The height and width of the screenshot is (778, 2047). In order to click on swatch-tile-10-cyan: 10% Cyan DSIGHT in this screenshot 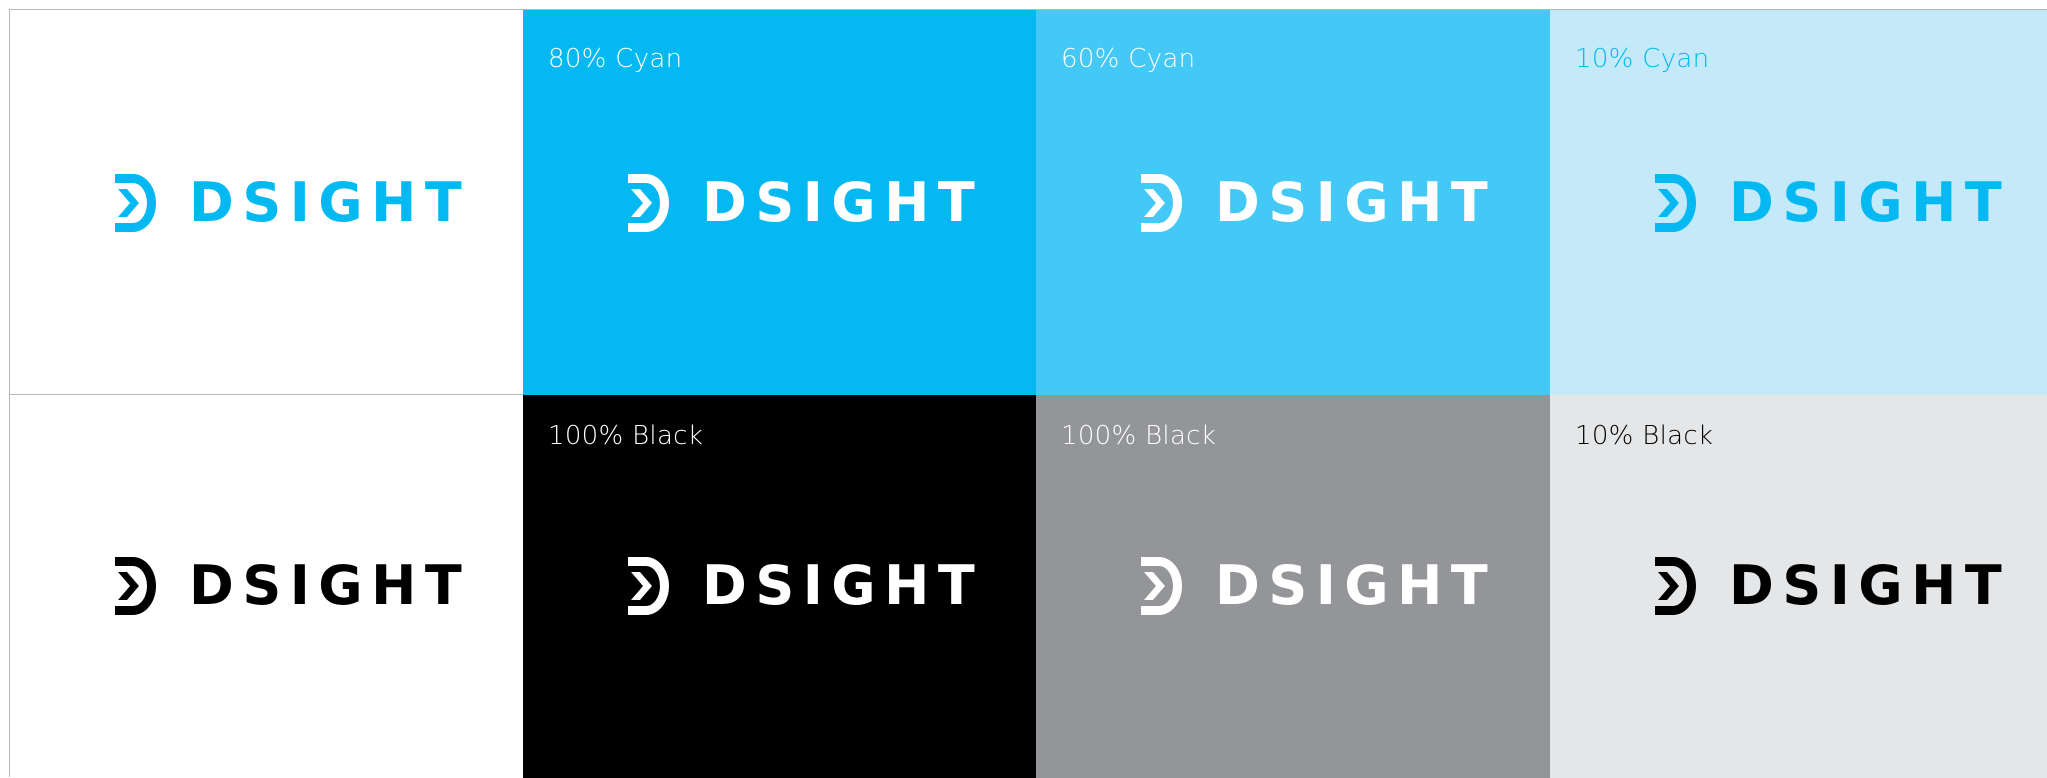, I will do `click(1798, 202)`.